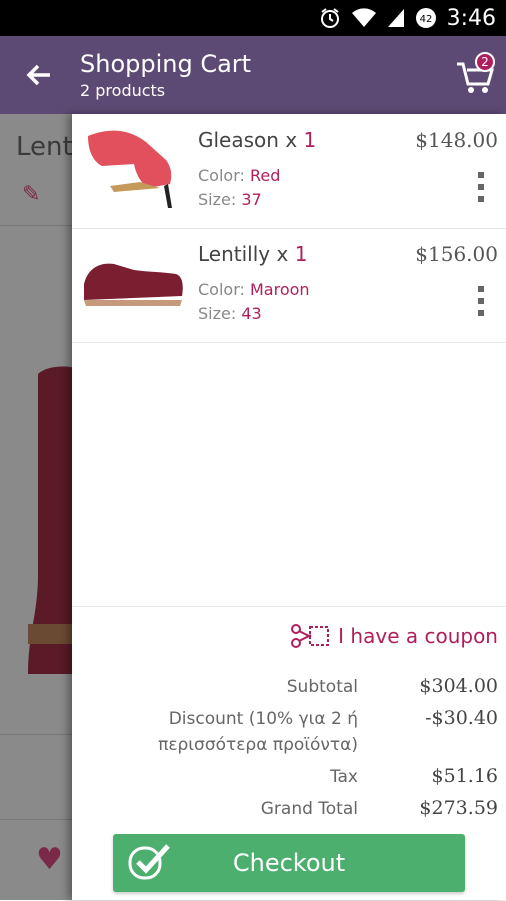 The height and width of the screenshot is (901, 506). Describe the element at coordinates (254, 289) in the screenshot. I see `product-color: Color: Maroon` at that location.